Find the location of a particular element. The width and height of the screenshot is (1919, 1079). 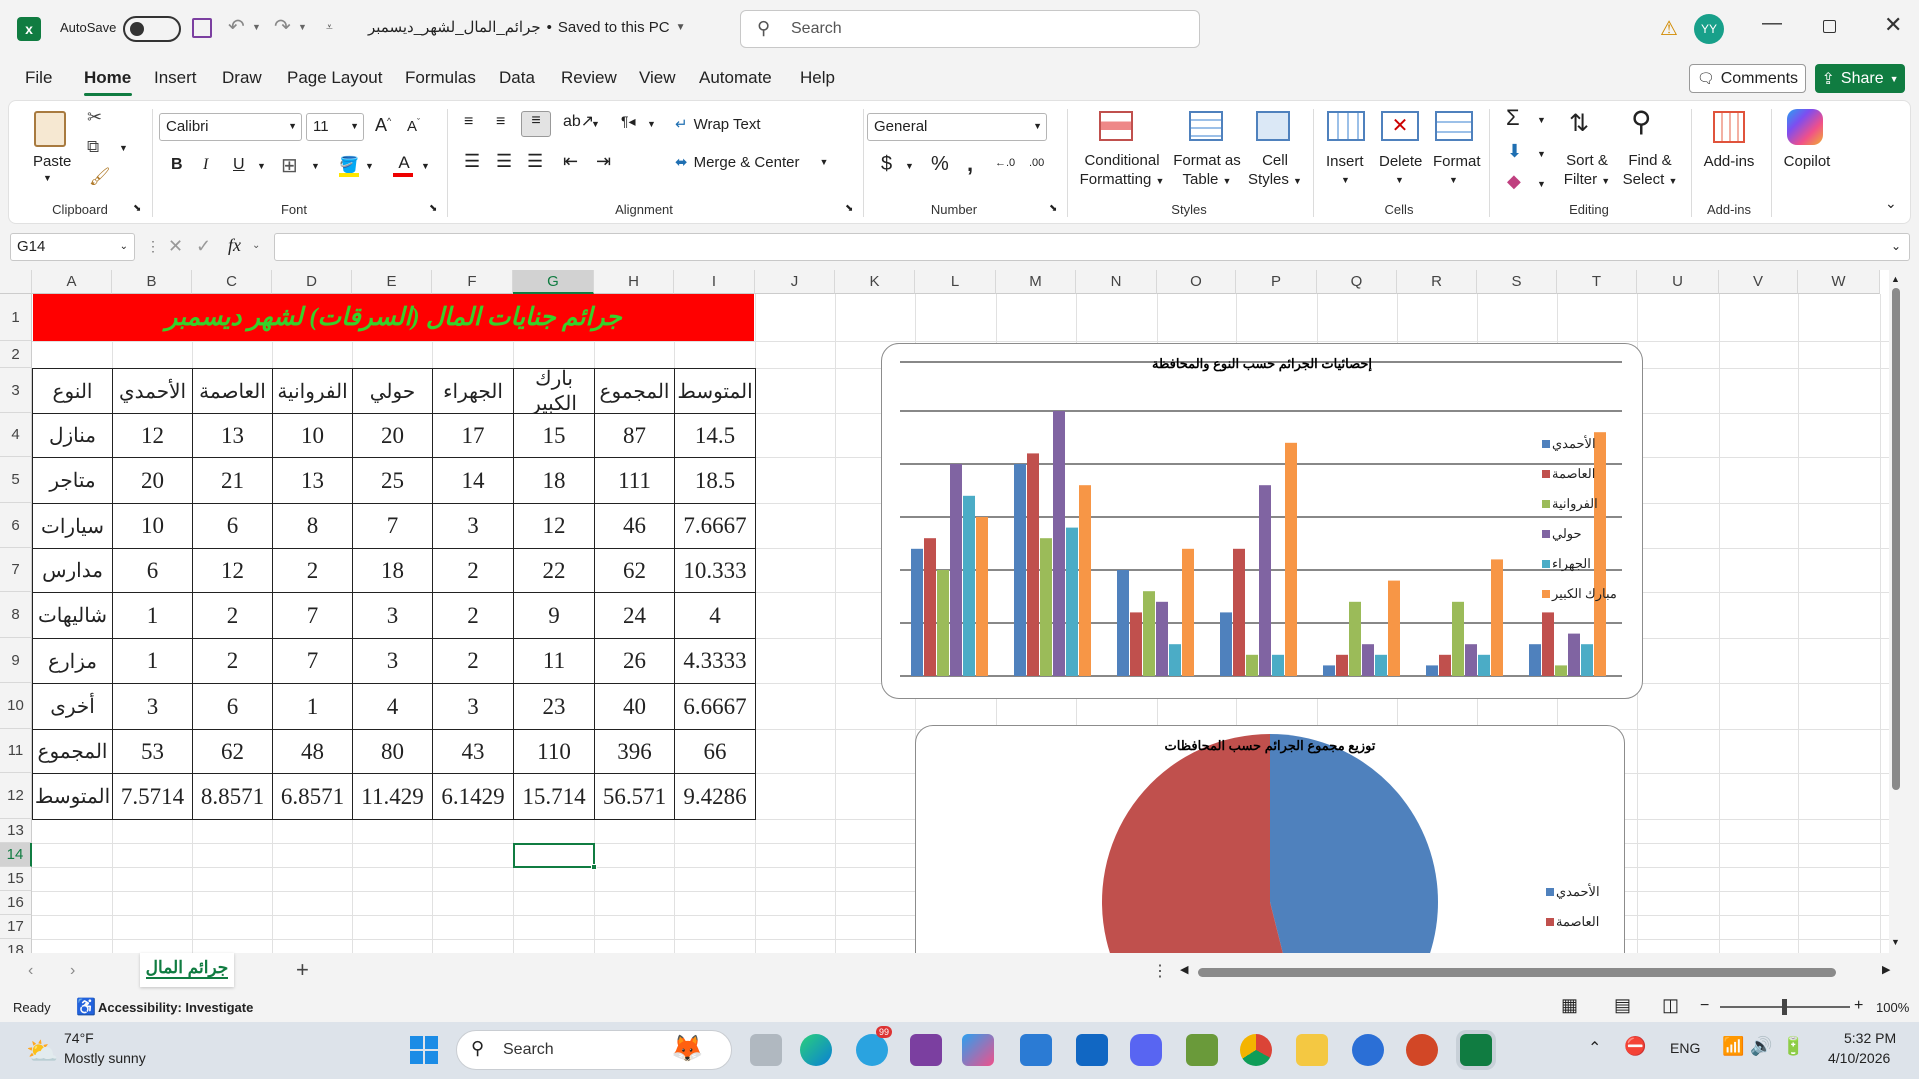

paste-icon is located at coordinates (50, 129).